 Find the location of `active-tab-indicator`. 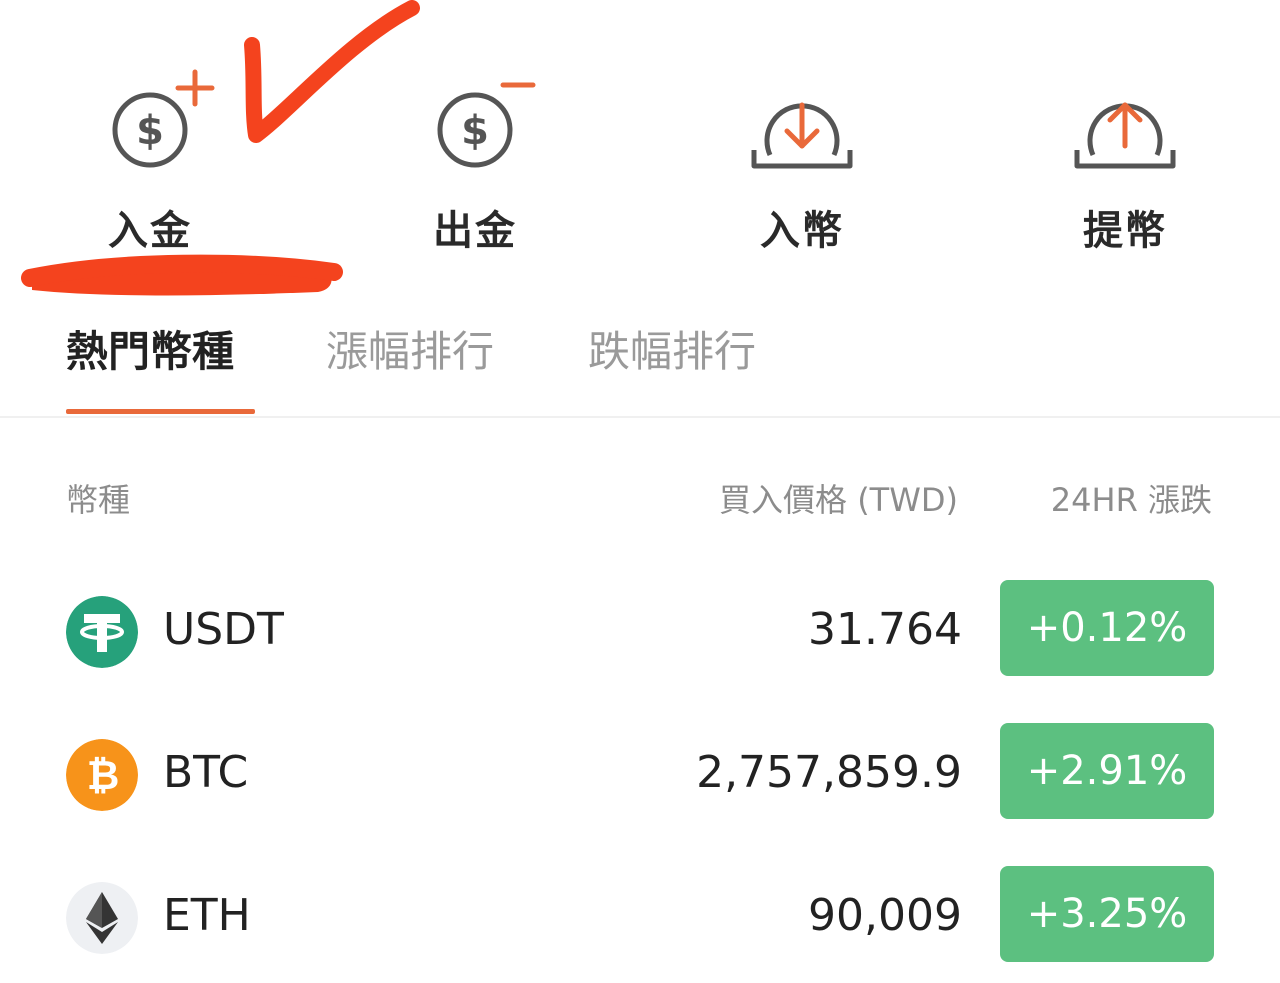

active-tab-indicator is located at coordinates (160, 411).